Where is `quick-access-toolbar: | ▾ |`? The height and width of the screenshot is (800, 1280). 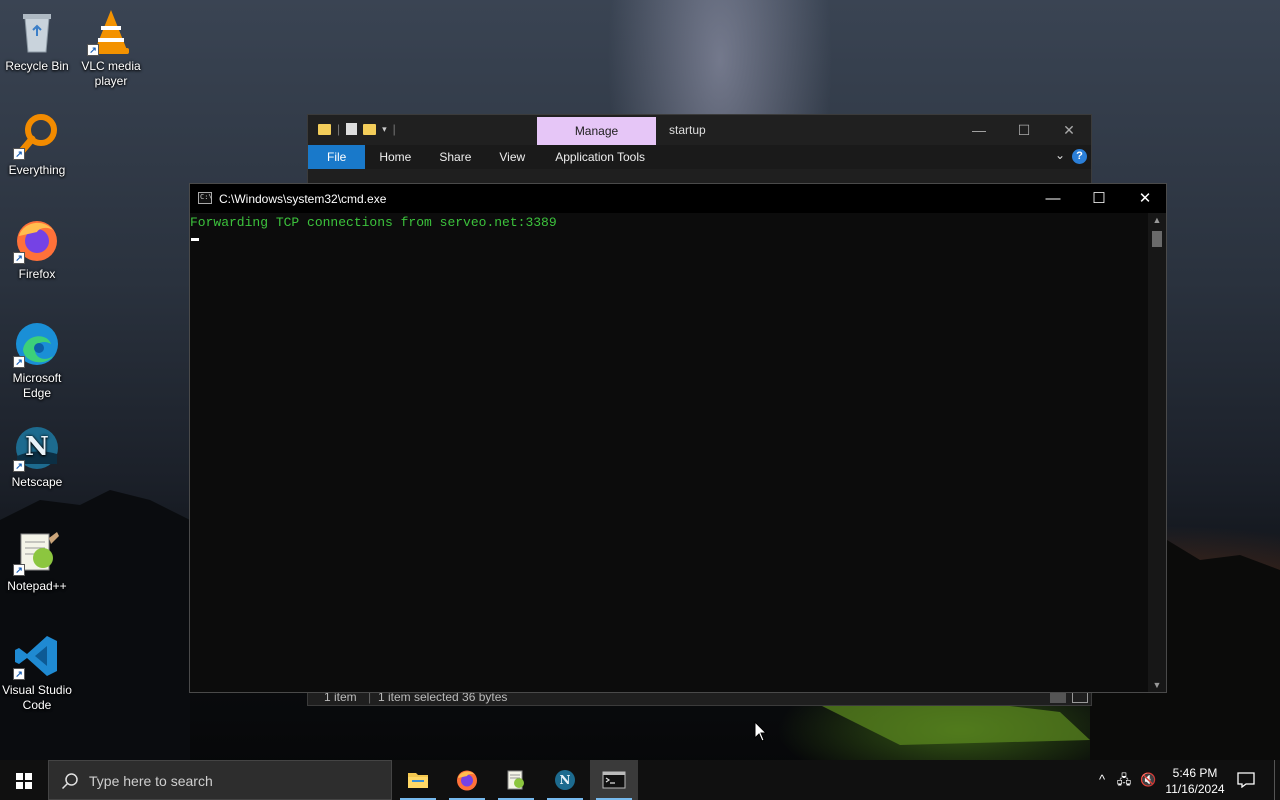 quick-access-toolbar: | ▾ | is located at coordinates (357, 129).